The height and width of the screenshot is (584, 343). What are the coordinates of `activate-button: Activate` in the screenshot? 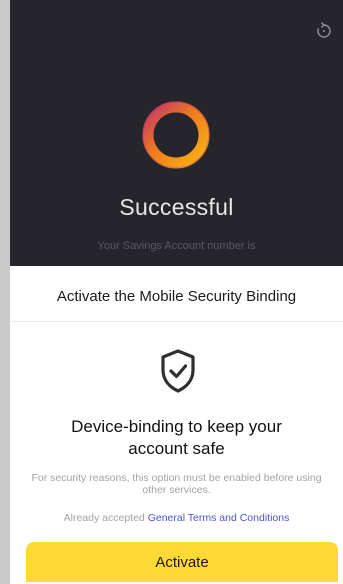 It's located at (182, 562).